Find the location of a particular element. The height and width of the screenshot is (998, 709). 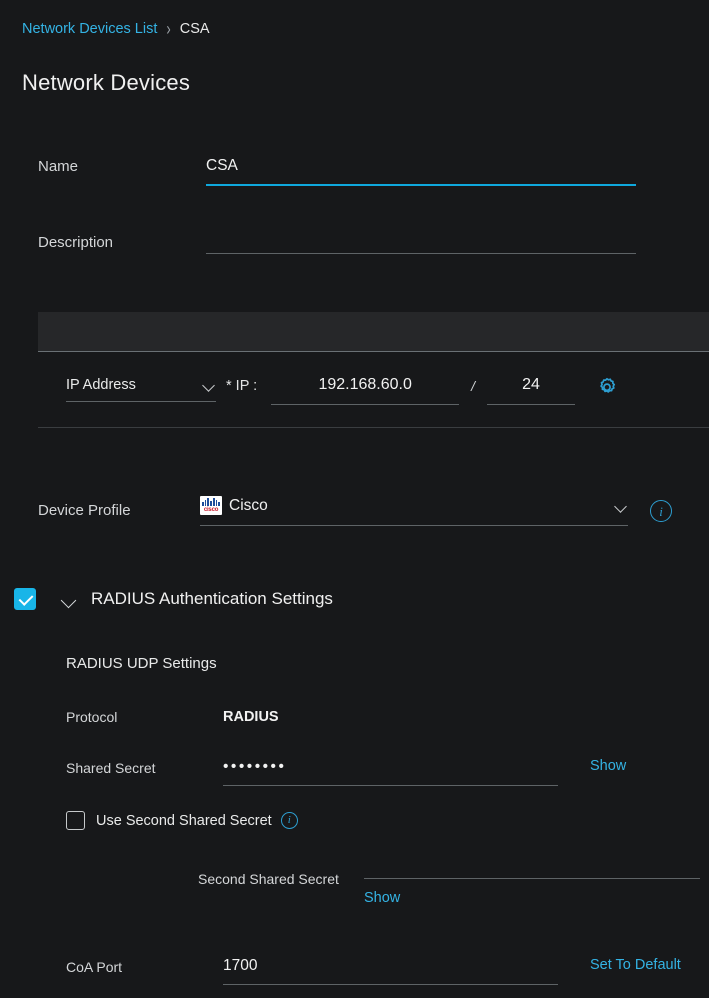

second-shared-secret-input-value is located at coordinates (532, 874).